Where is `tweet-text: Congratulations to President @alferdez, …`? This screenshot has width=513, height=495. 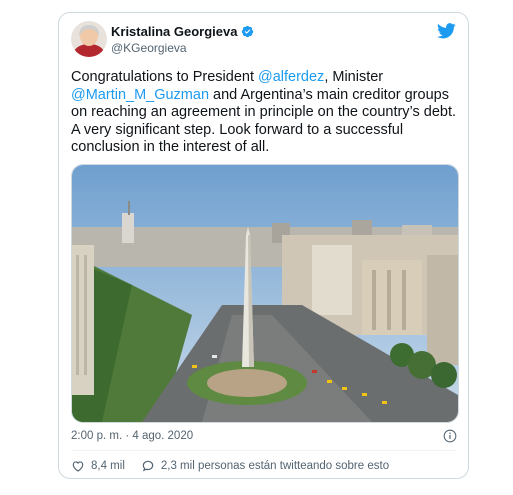
tweet-text: Congratulations to President @alferdez, … is located at coordinates (267, 113).